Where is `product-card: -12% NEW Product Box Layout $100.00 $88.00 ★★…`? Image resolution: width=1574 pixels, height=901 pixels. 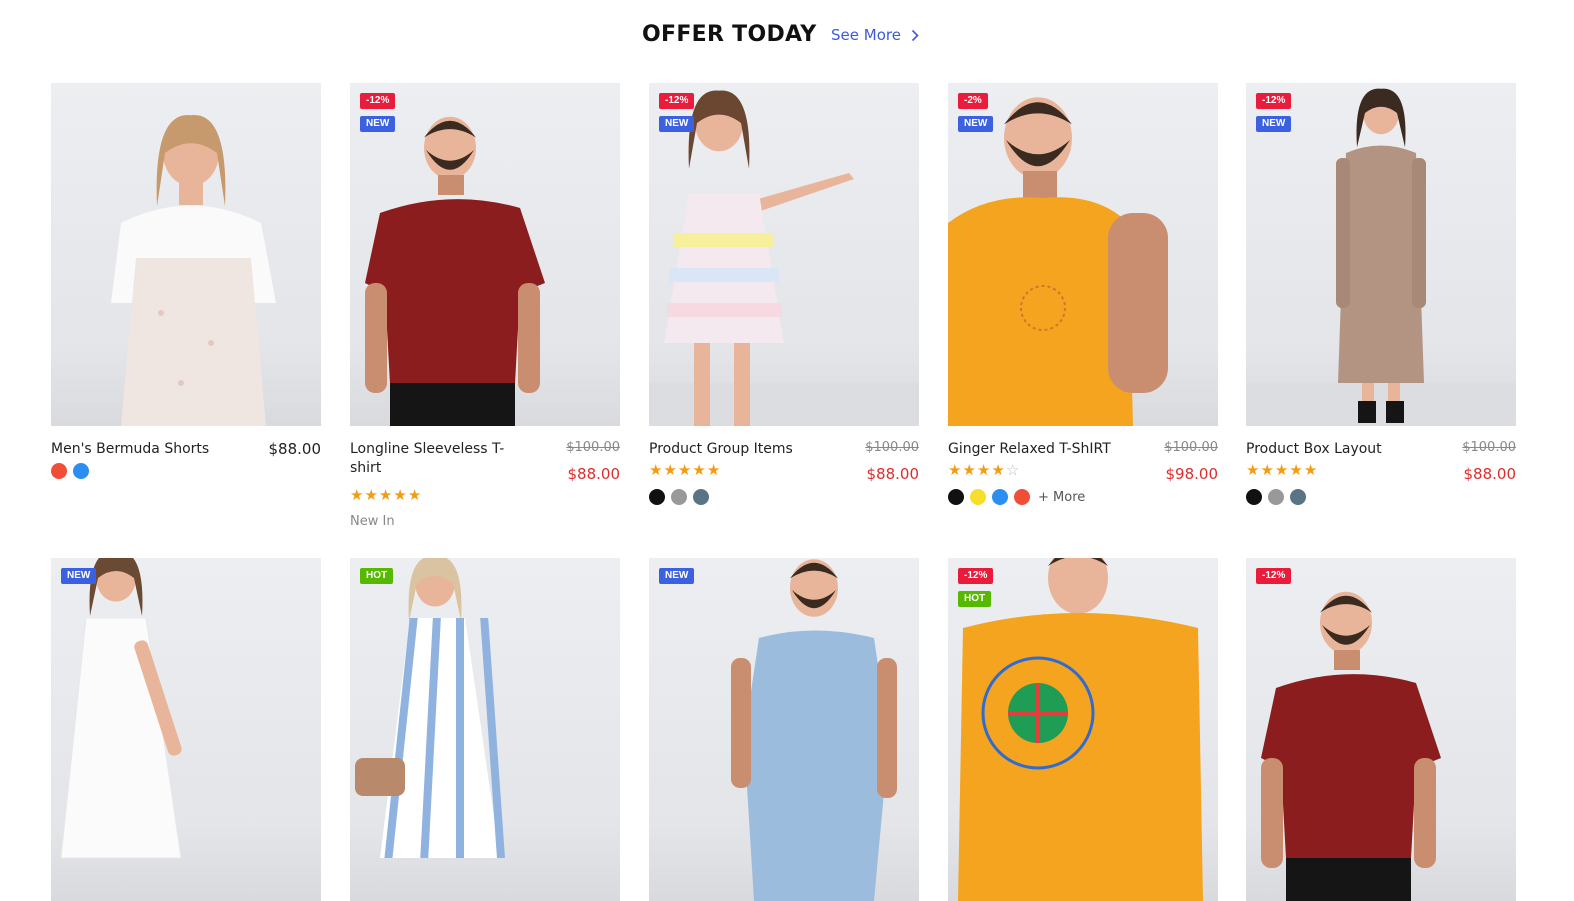
product-card: -12% NEW Product Box Layout $100.00 $88.00 ★★… is located at coordinates (1381, 316).